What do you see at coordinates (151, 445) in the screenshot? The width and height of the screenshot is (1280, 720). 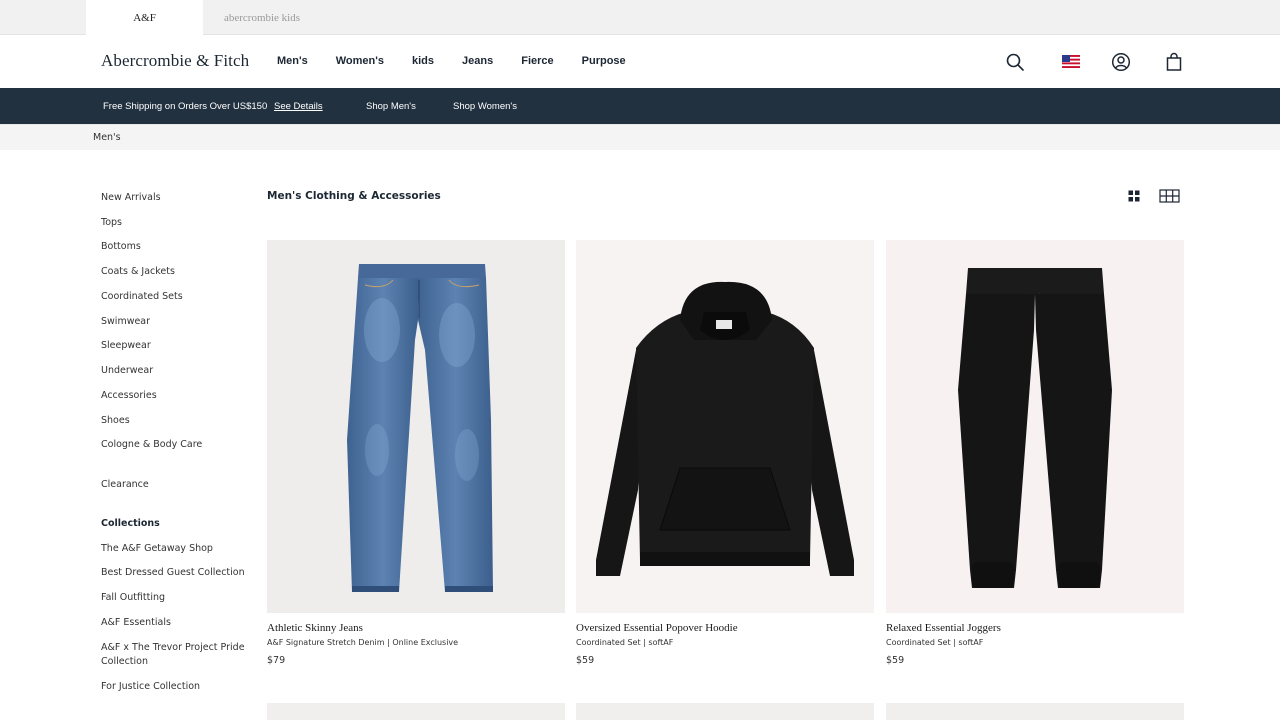 I see `sidebar-item-cologne-body-care: Cologne & Body Care` at bounding box center [151, 445].